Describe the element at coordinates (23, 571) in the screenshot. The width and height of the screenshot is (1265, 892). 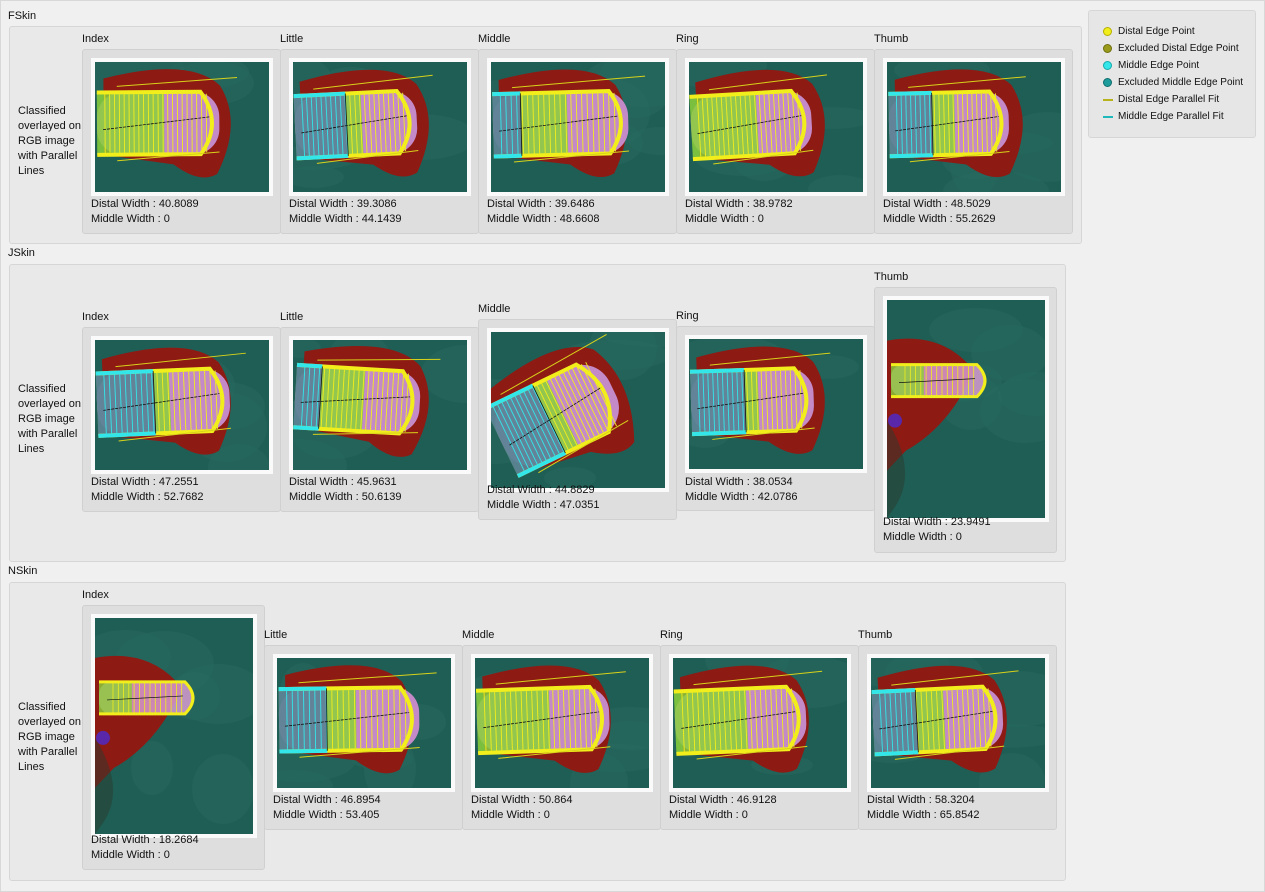
I see `section-title-nskin: NSkin` at that location.